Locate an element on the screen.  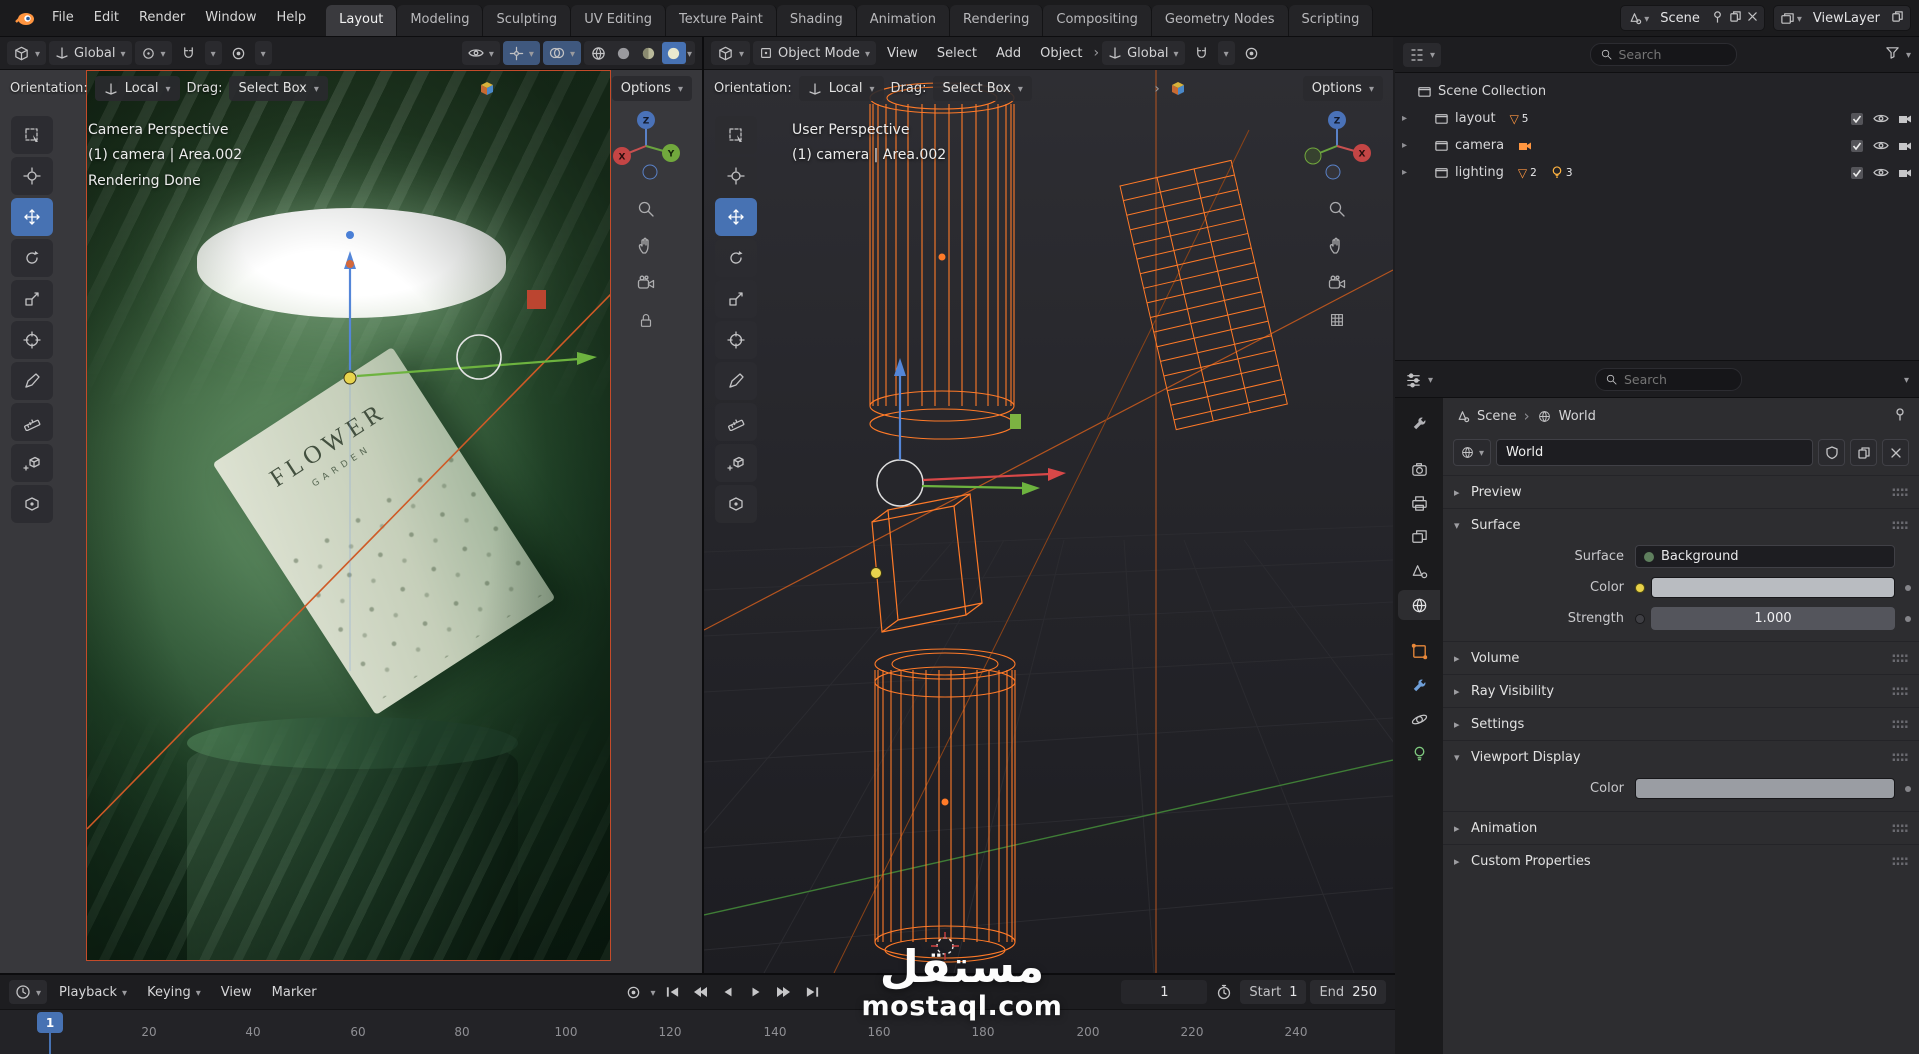
tab-modifier-properties is located at coordinates (1419, 685).